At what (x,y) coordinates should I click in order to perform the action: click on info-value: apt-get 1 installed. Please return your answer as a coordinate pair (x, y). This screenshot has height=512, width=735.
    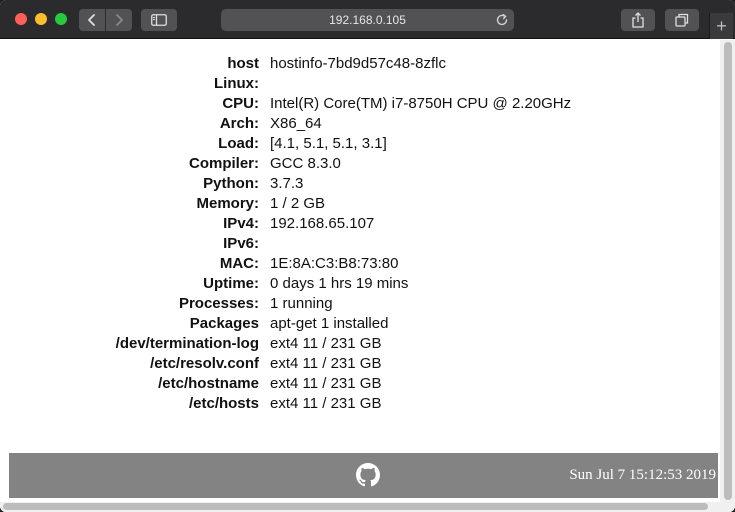
    Looking at the image, I should click on (329, 323).